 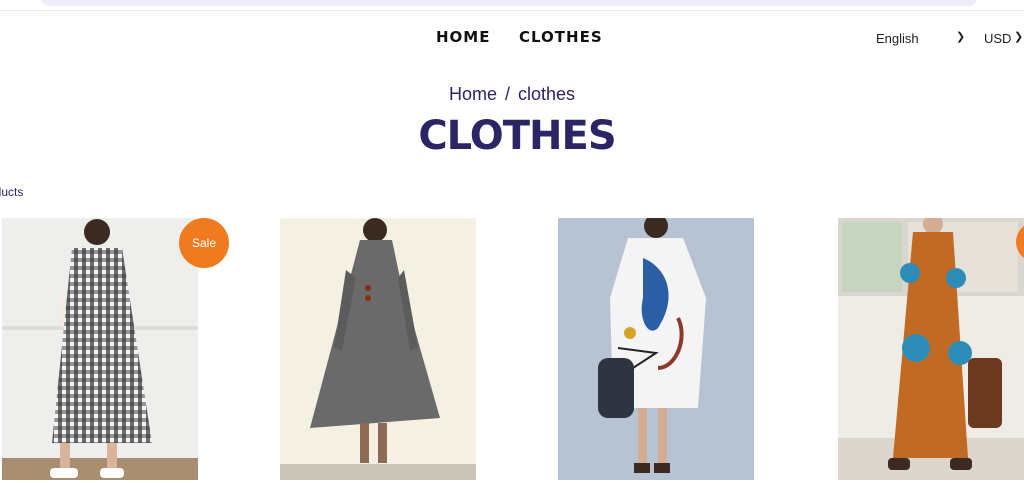 I want to click on breadcrumb-current: clothes, so click(x=546, y=94).